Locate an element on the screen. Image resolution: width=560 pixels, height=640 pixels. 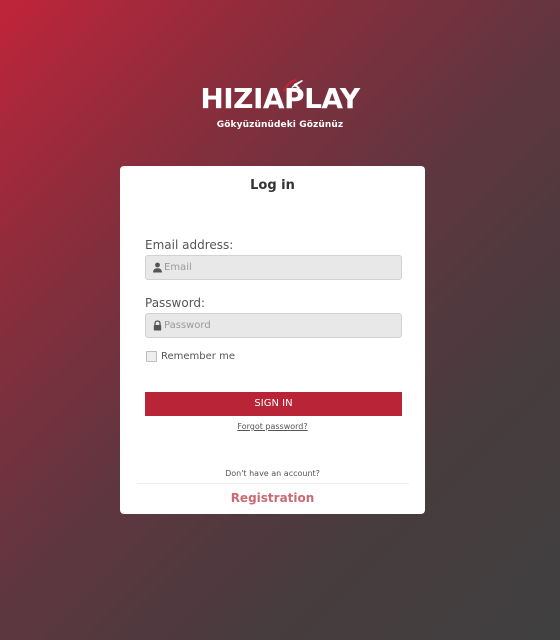
no-account-text: Don't have an account? is located at coordinates (272, 473).